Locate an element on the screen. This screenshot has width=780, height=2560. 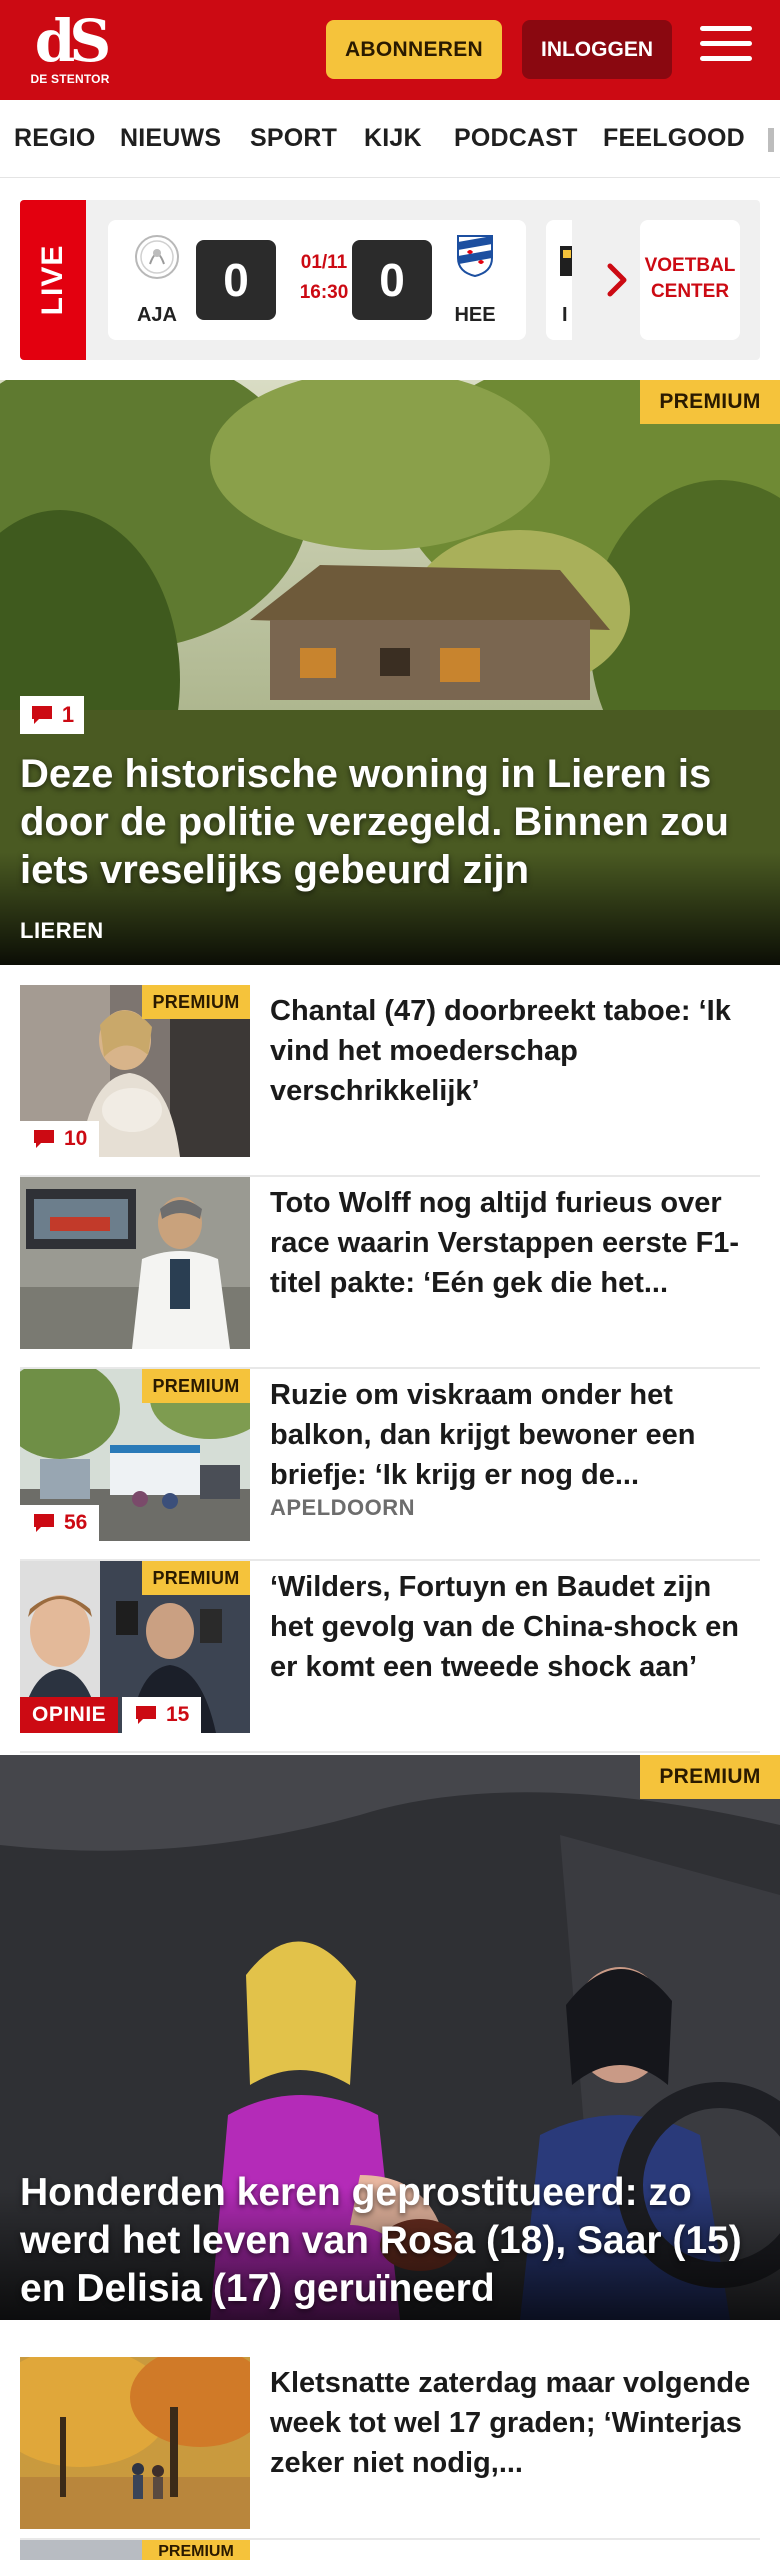
comment-count: 15 is located at coordinates (162, 1715).